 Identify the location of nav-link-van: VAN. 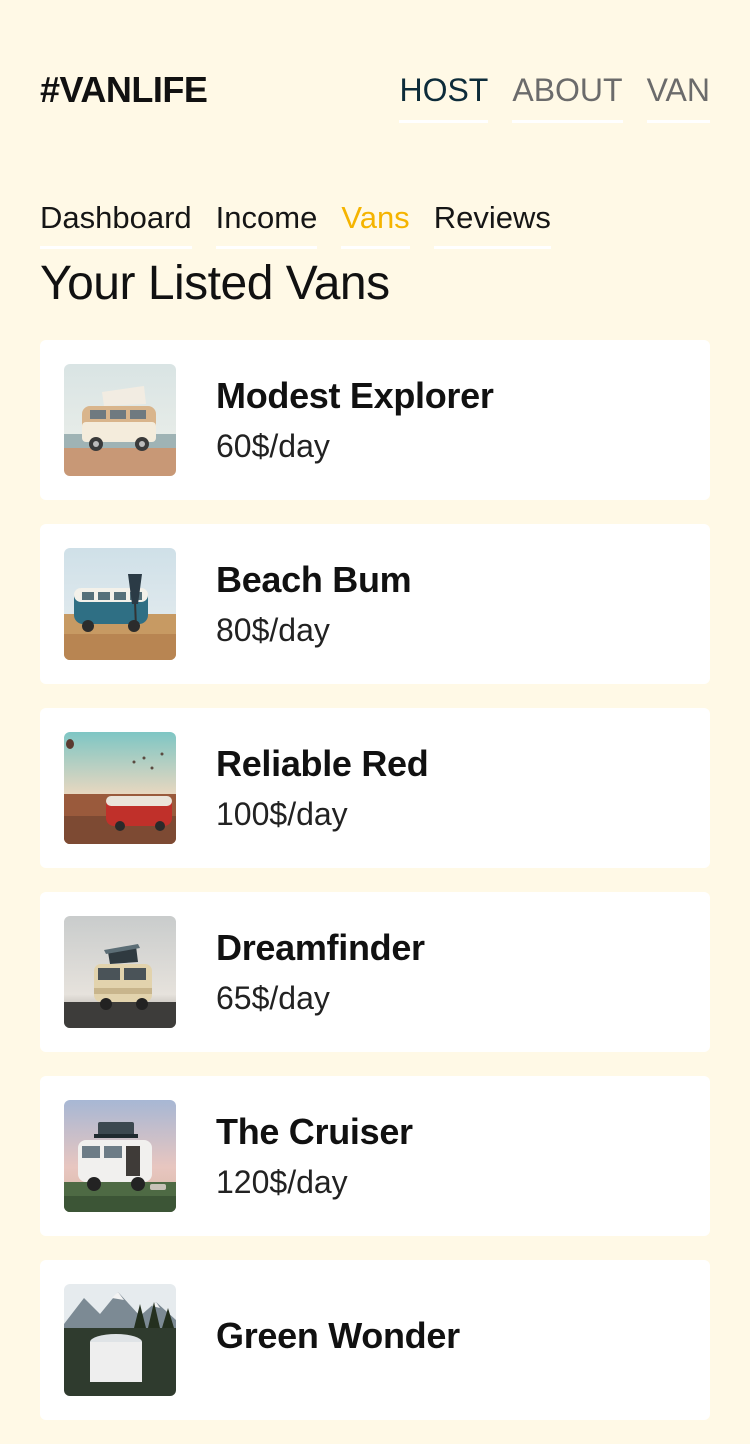
(678, 91).